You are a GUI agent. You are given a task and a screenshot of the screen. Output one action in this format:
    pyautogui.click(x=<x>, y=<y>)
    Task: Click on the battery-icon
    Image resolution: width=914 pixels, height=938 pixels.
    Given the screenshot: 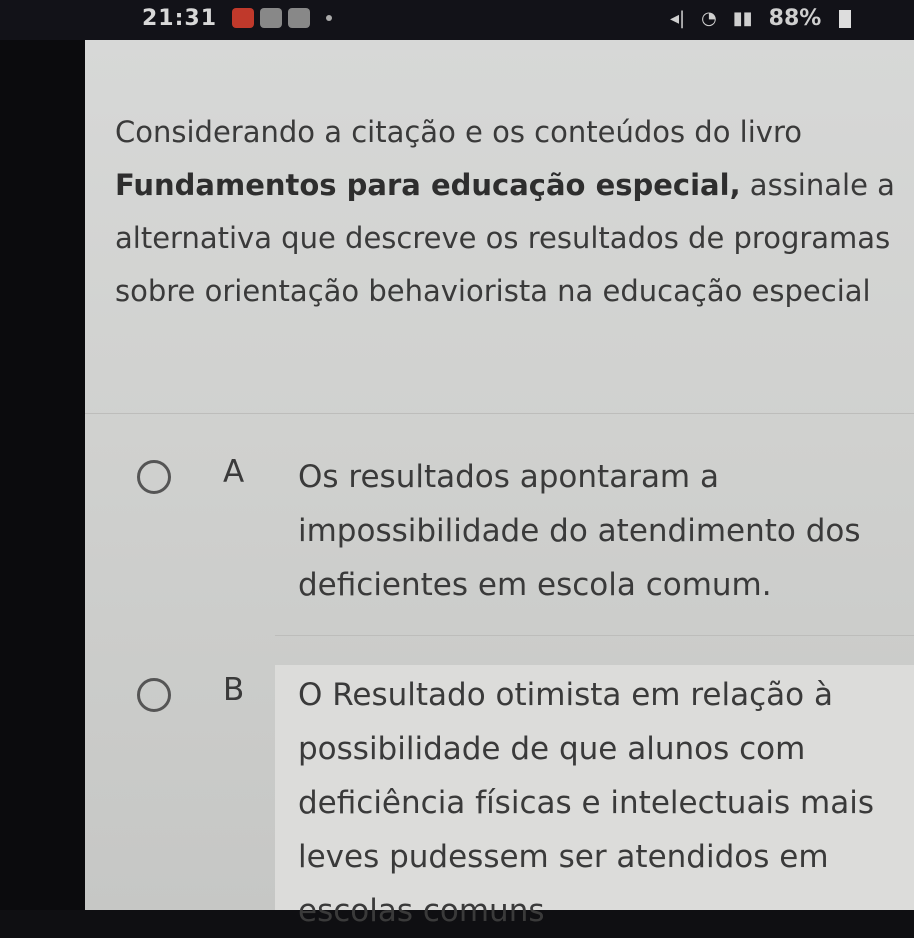 What is the action you would take?
    pyautogui.click(x=845, y=18)
    